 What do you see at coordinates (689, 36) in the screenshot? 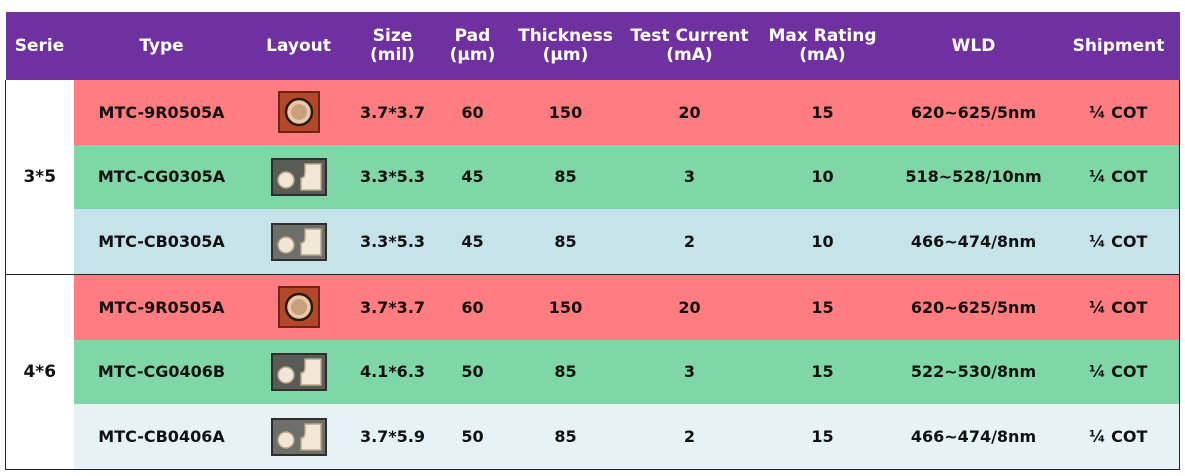
I see `header-test-current-title: Test Current` at bounding box center [689, 36].